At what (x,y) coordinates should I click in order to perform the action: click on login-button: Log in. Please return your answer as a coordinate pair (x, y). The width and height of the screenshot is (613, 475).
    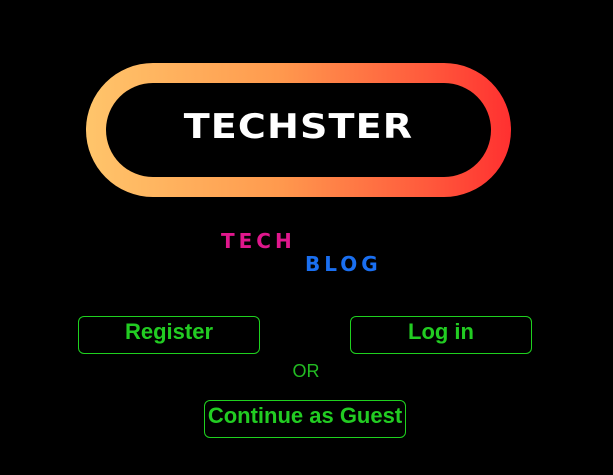
    Looking at the image, I should click on (441, 335).